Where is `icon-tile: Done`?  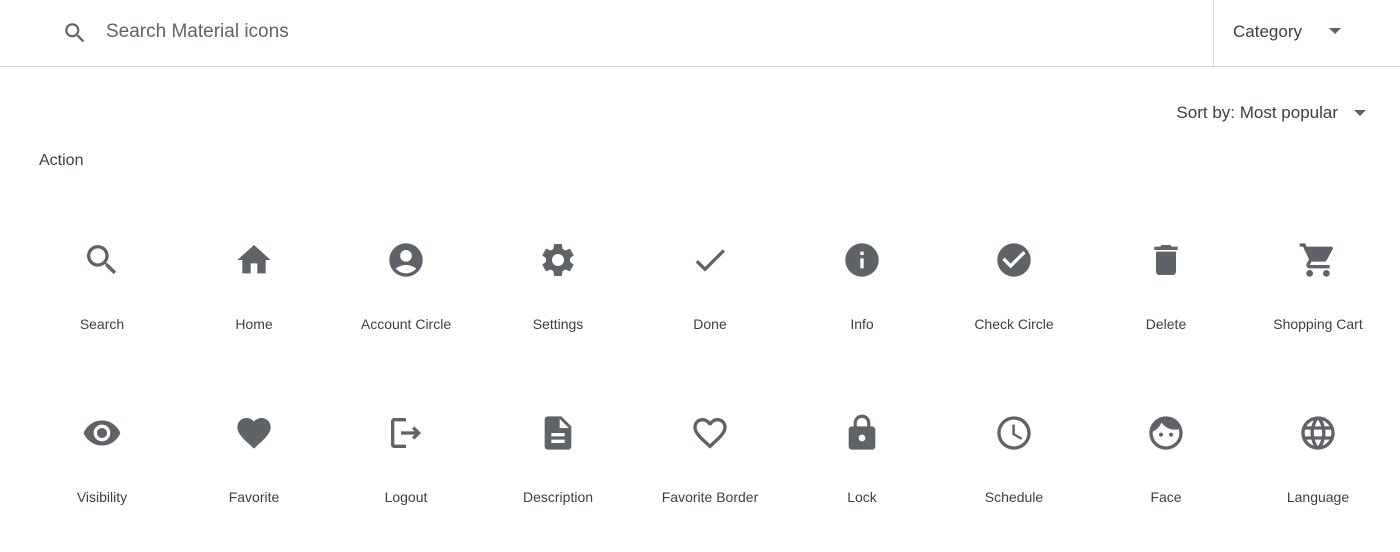
icon-tile: Done is located at coordinates (710, 292).